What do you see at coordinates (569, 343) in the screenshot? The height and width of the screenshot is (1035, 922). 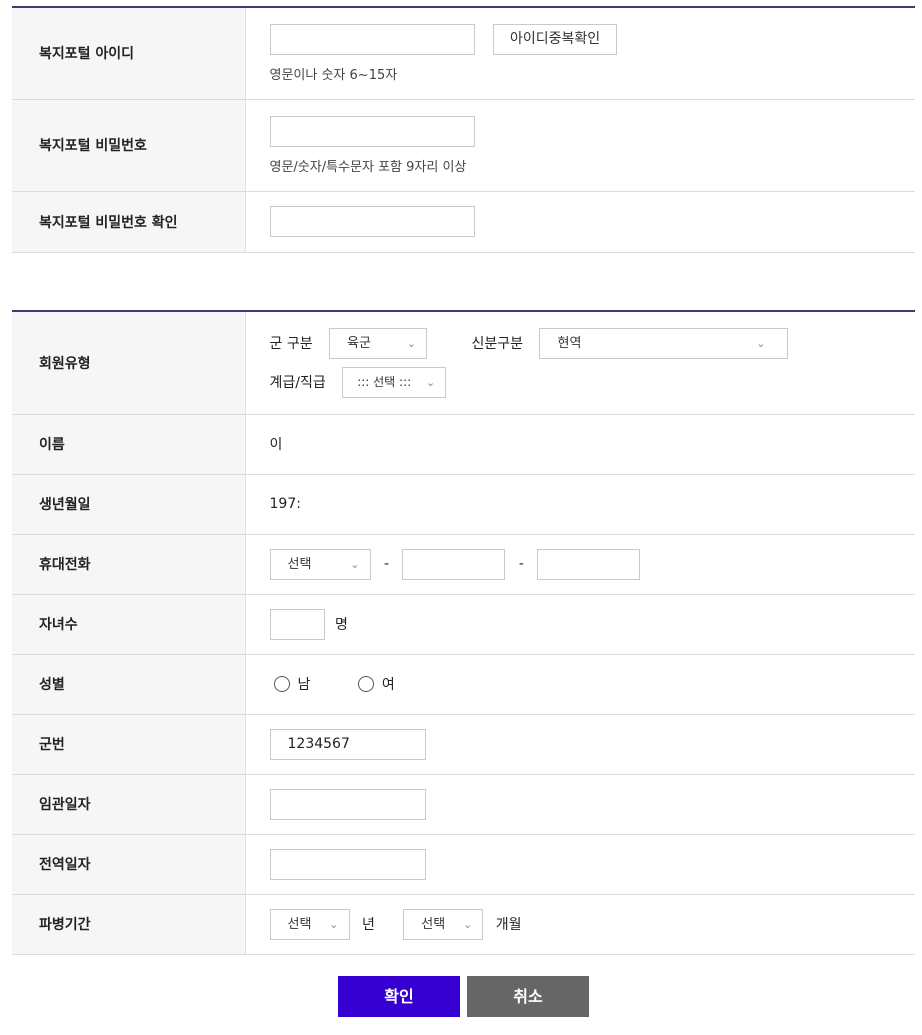 I see `status-value: 현역` at bounding box center [569, 343].